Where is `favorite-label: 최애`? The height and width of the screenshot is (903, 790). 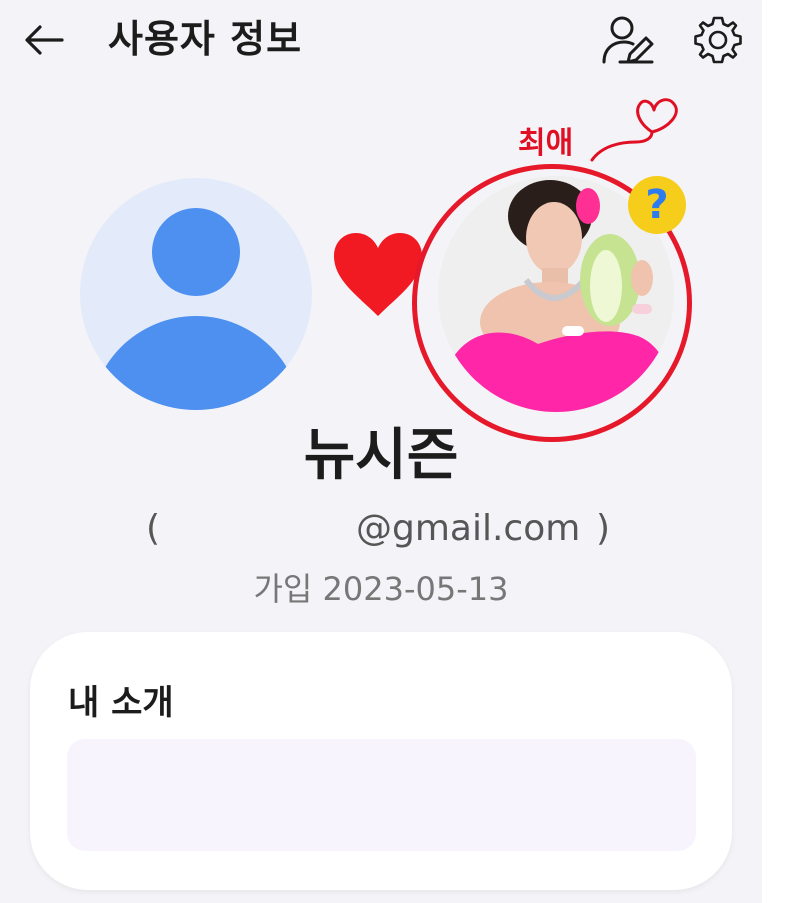 favorite-label: 최애 is located at coordinates (546, 143).